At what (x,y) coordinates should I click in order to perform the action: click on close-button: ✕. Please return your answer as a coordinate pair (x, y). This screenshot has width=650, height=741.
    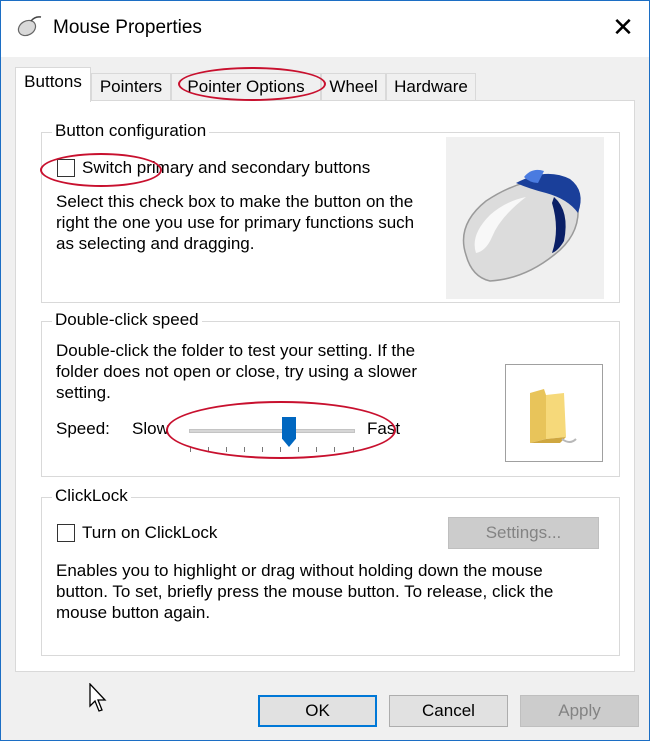
    Looking at the image, I should click on (623, 27).